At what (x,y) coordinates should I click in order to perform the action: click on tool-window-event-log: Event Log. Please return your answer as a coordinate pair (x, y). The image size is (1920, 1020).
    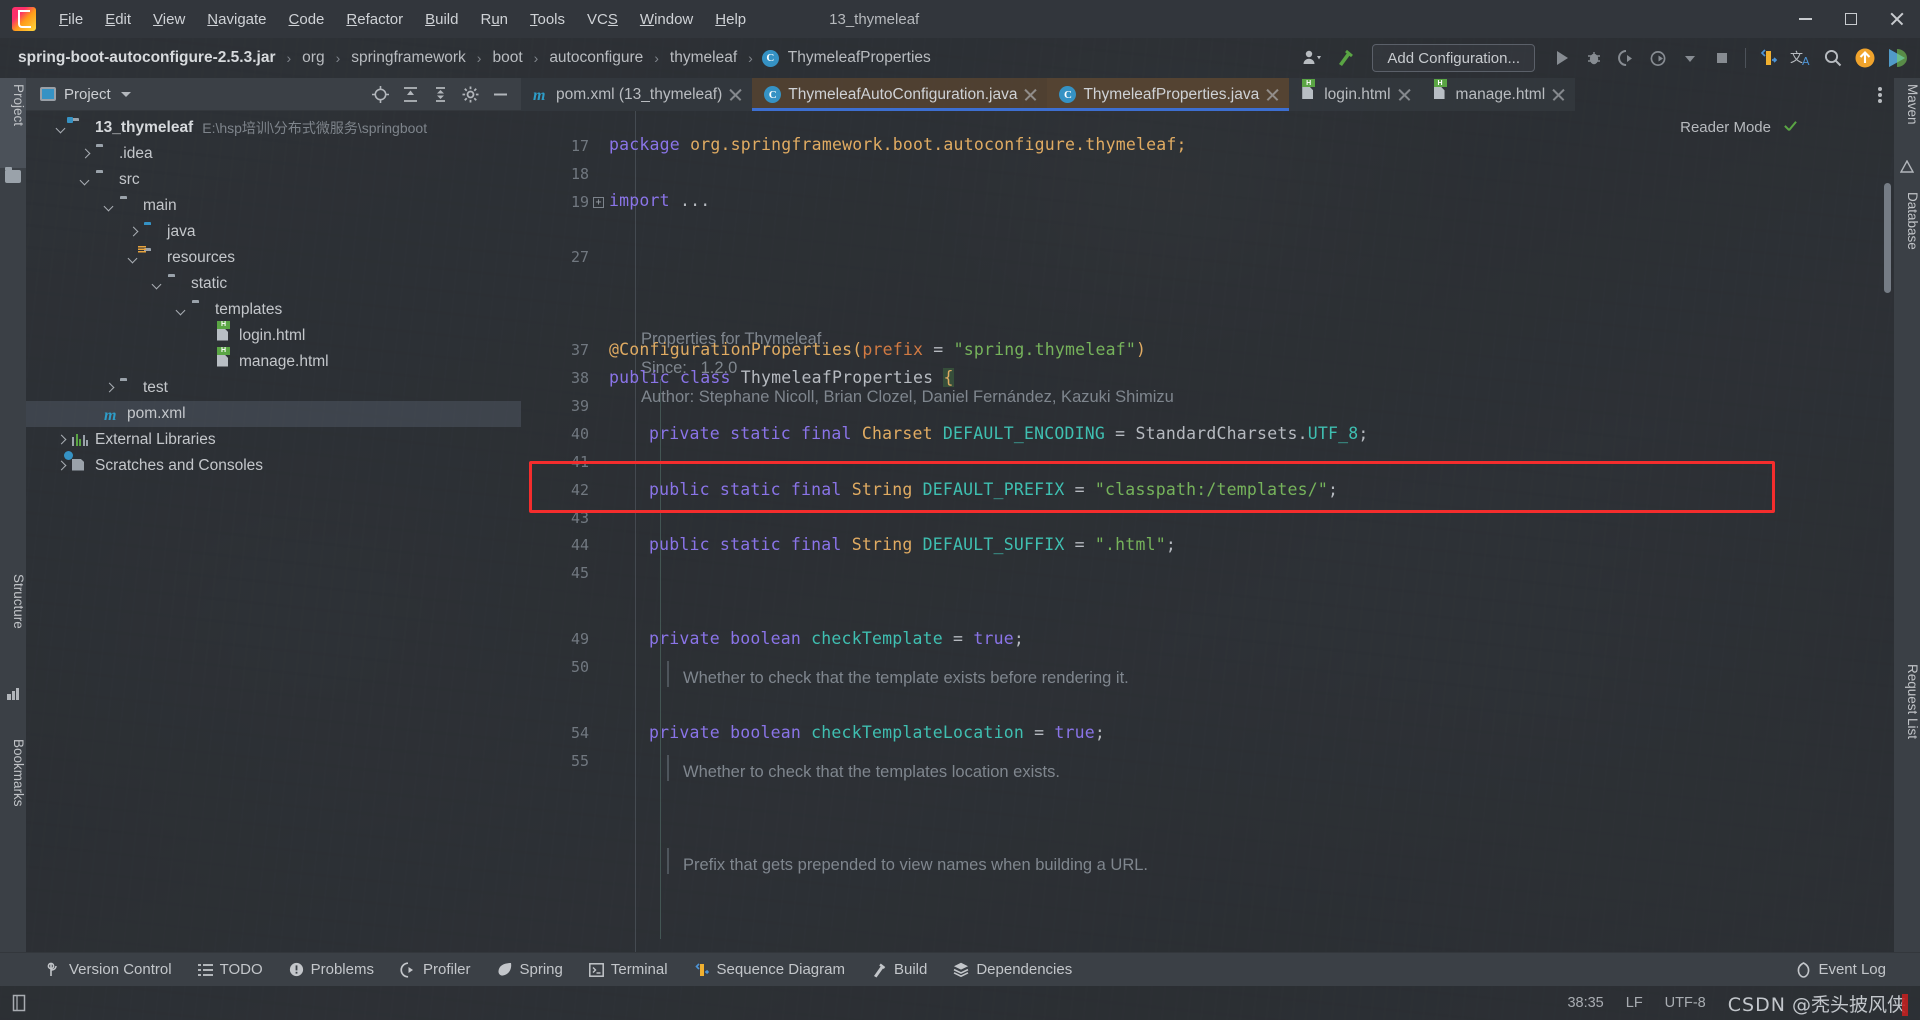
    Looking at the image, I should click on (1851, 970).